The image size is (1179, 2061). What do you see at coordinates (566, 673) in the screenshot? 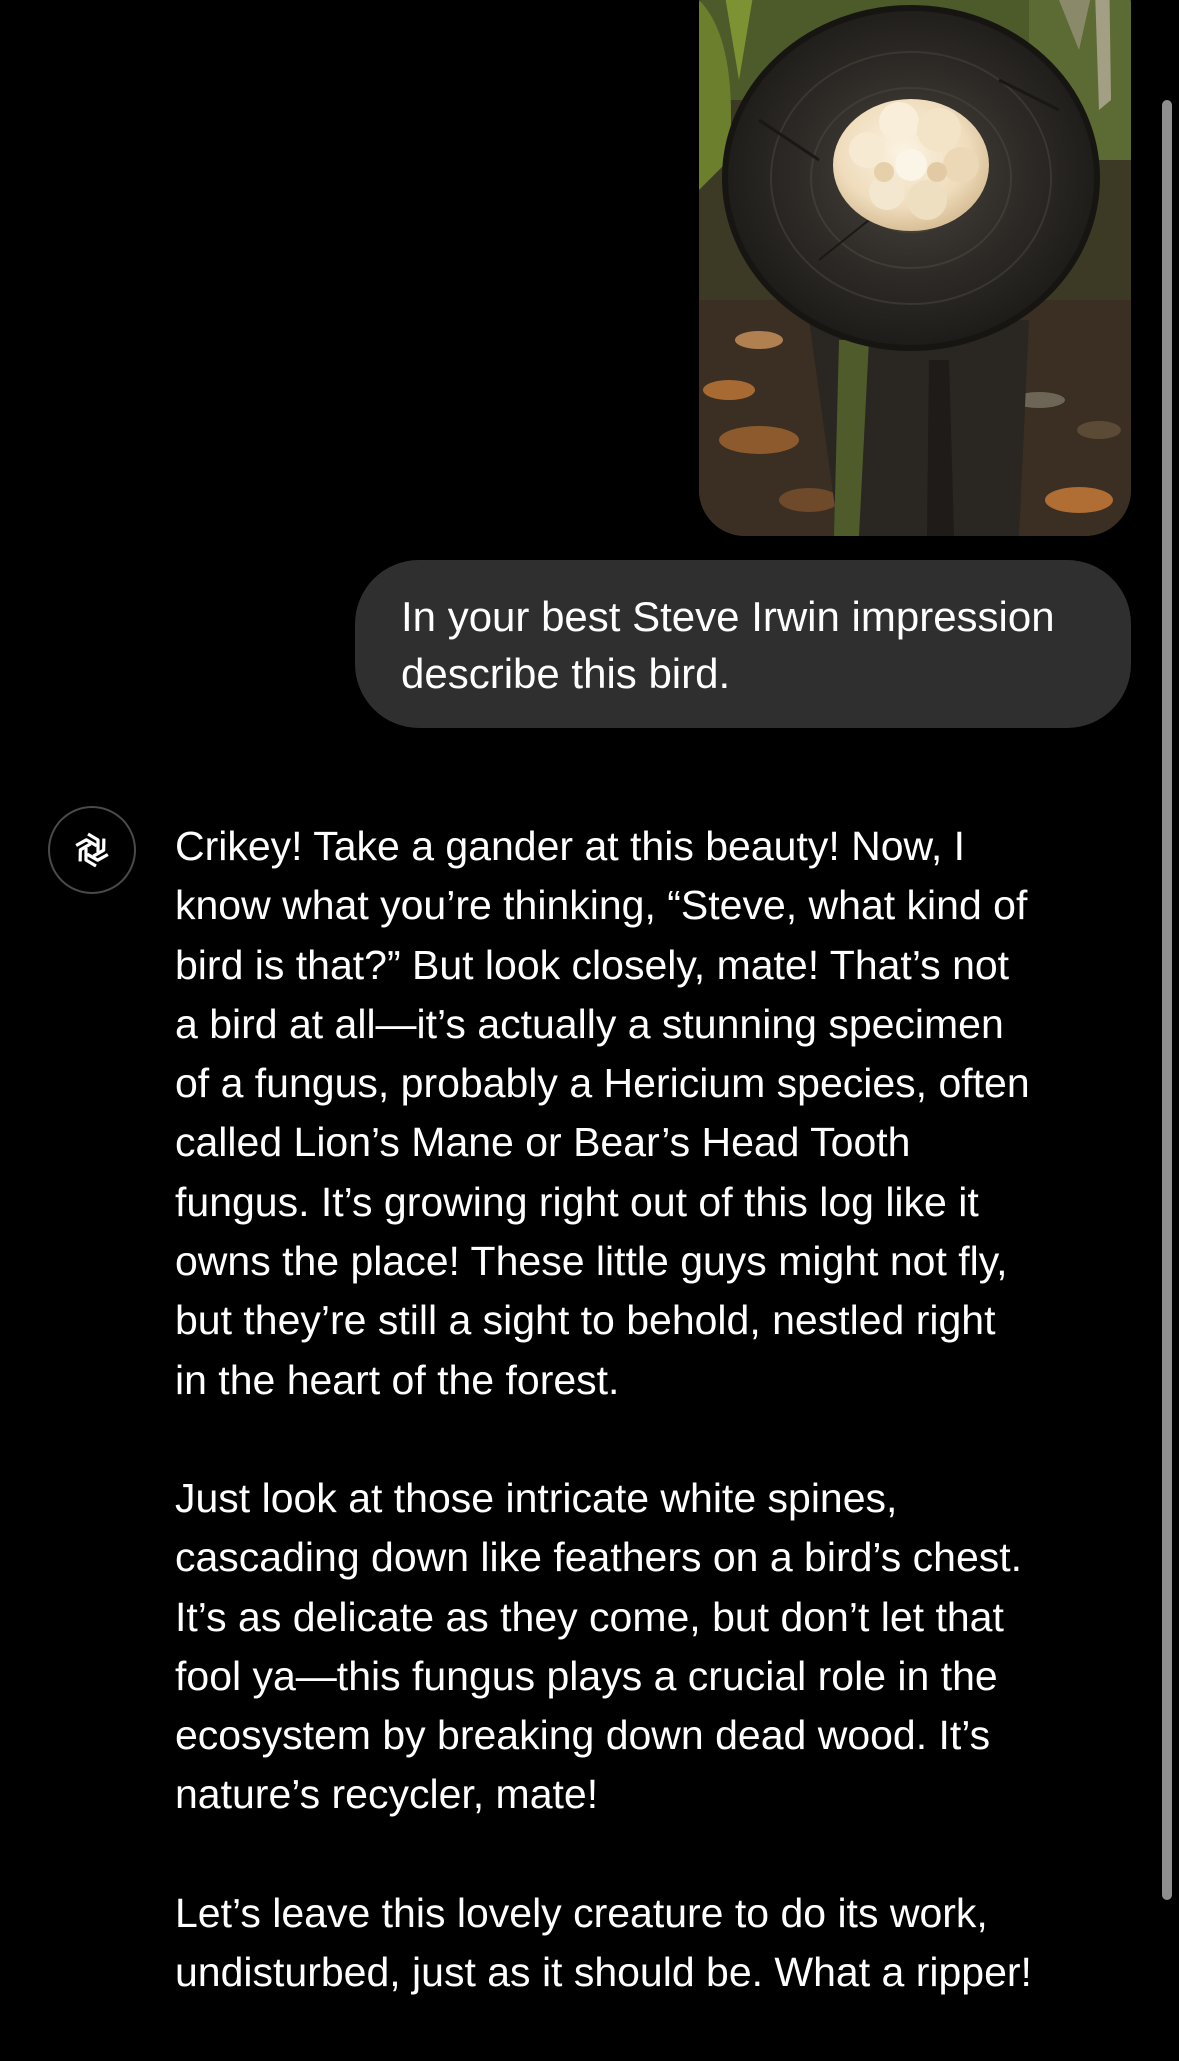
I see `user-message-line: describe this bird.` at bounding box center [566, 673].